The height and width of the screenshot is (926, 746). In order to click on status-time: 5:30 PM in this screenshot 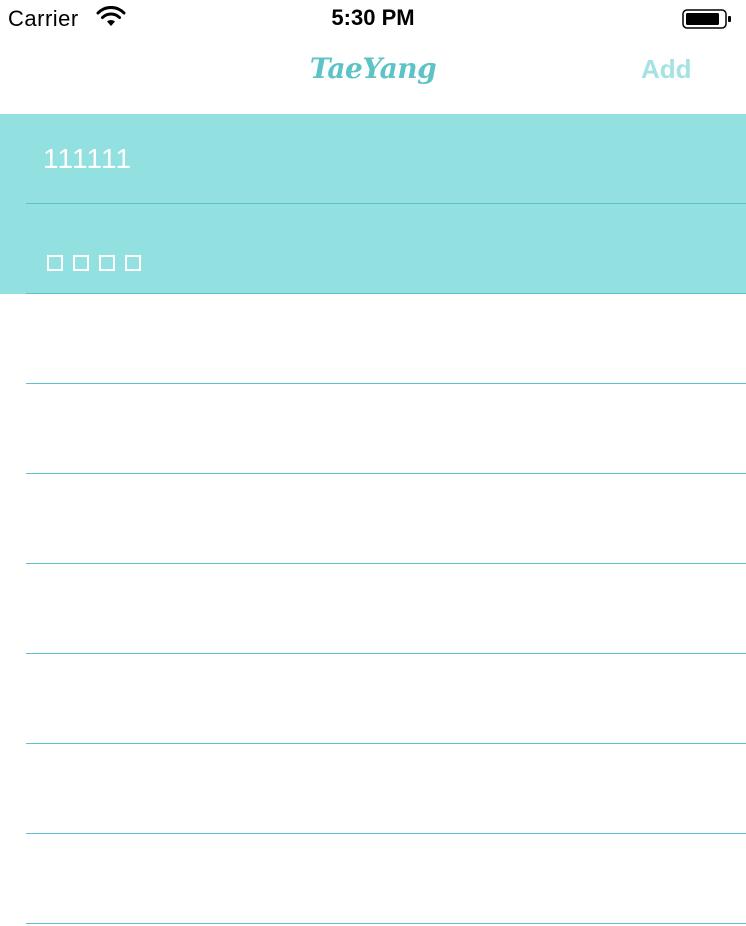, I will do `click(373, 17)`.